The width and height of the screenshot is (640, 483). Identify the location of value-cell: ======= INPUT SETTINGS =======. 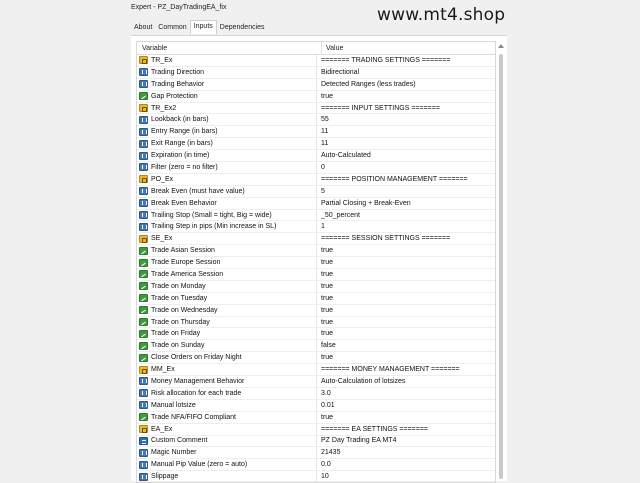
(378, 108).